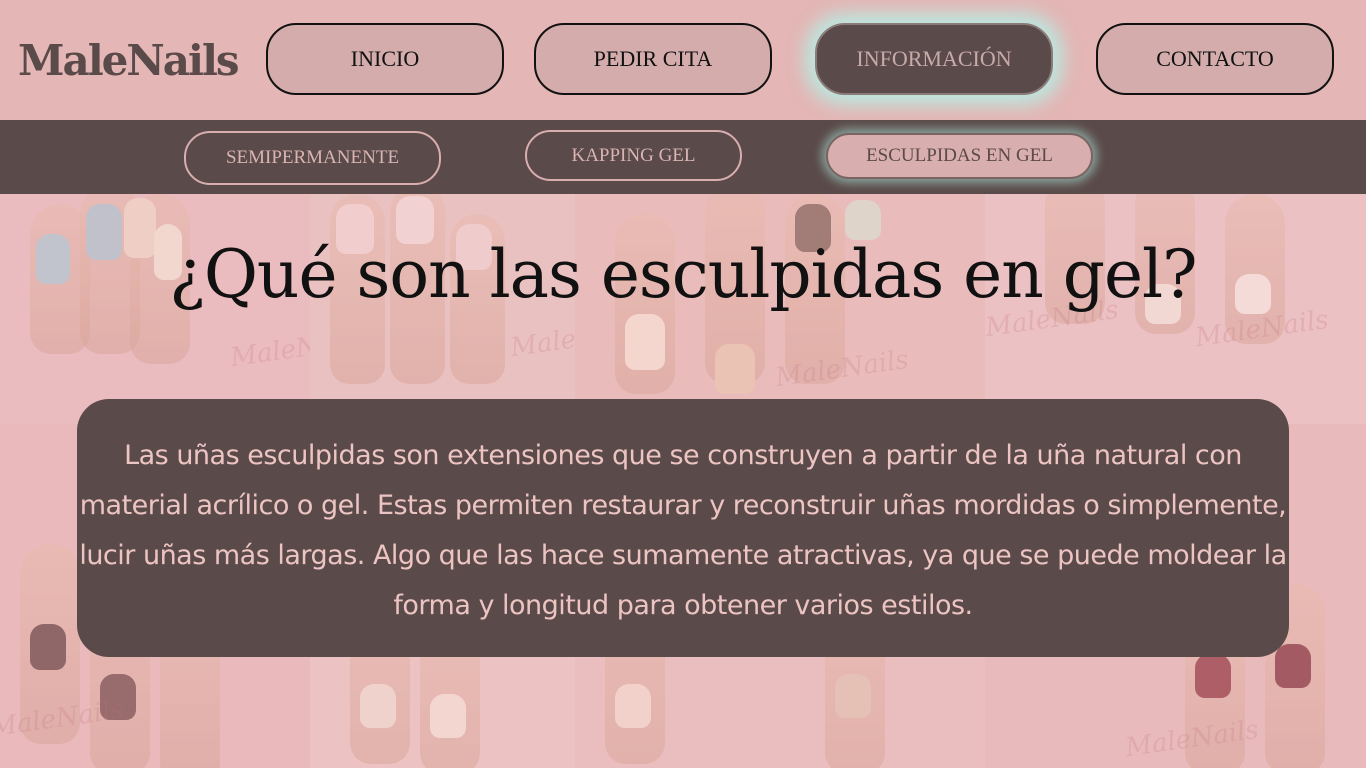 The image size is (1366, 768). Describe the element at coordinates (683, 274) in the screenshot. I see `page-title: ¿Qué son las esculpidas en gel?` at that location.